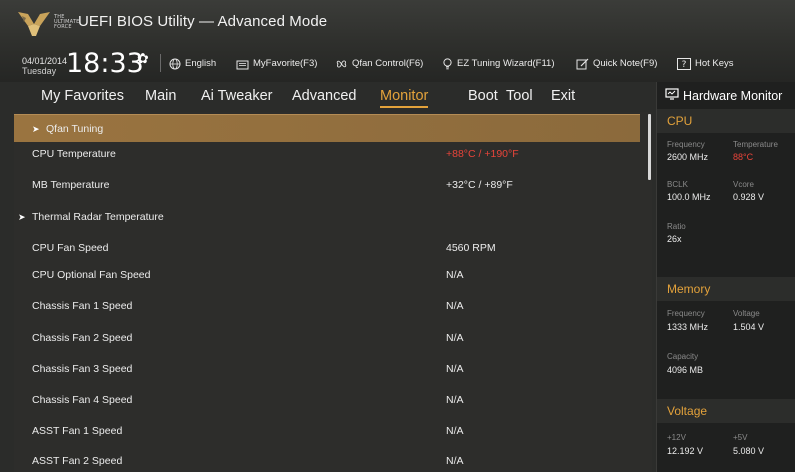 The image size is (795, 472). Describe the element at coordinates (625, 63) in the screenshot. I see `quick-note-label: Quick Note(F9)` at that location.